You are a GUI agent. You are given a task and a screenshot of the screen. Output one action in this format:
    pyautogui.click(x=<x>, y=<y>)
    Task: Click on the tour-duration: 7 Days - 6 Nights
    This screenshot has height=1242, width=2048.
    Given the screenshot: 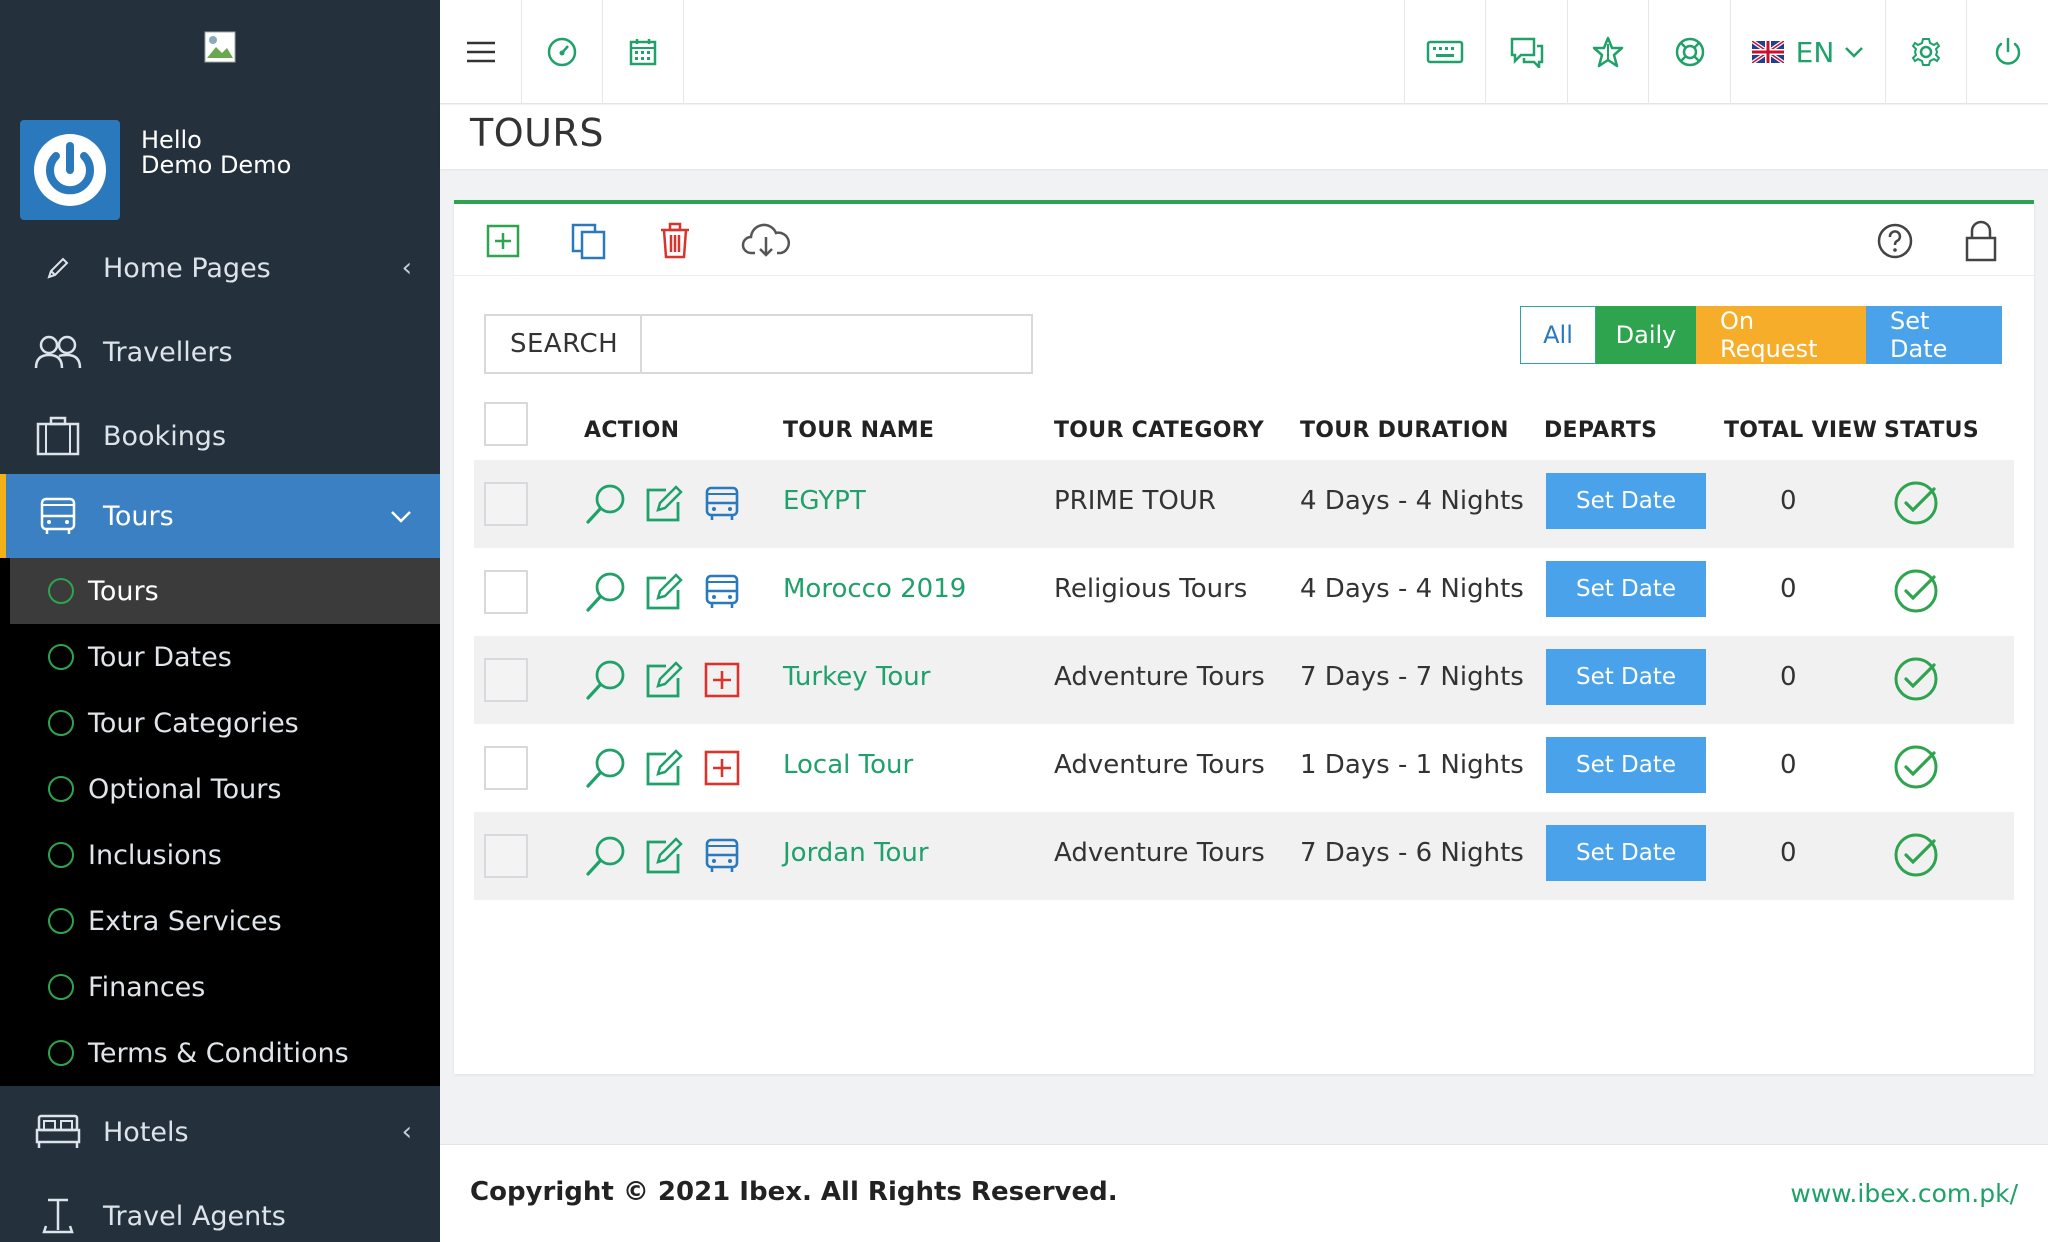 What is the action you would take?
    pyautogui.click(x=1412, y=853)
    